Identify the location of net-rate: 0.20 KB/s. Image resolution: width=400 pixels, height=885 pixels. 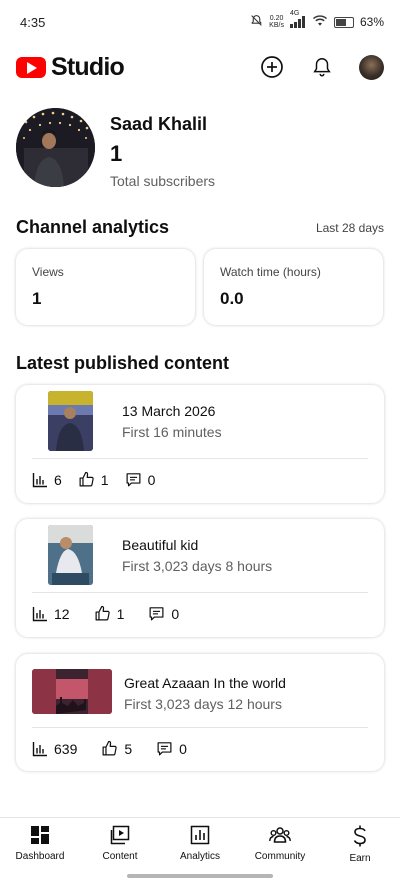
(276, 22).